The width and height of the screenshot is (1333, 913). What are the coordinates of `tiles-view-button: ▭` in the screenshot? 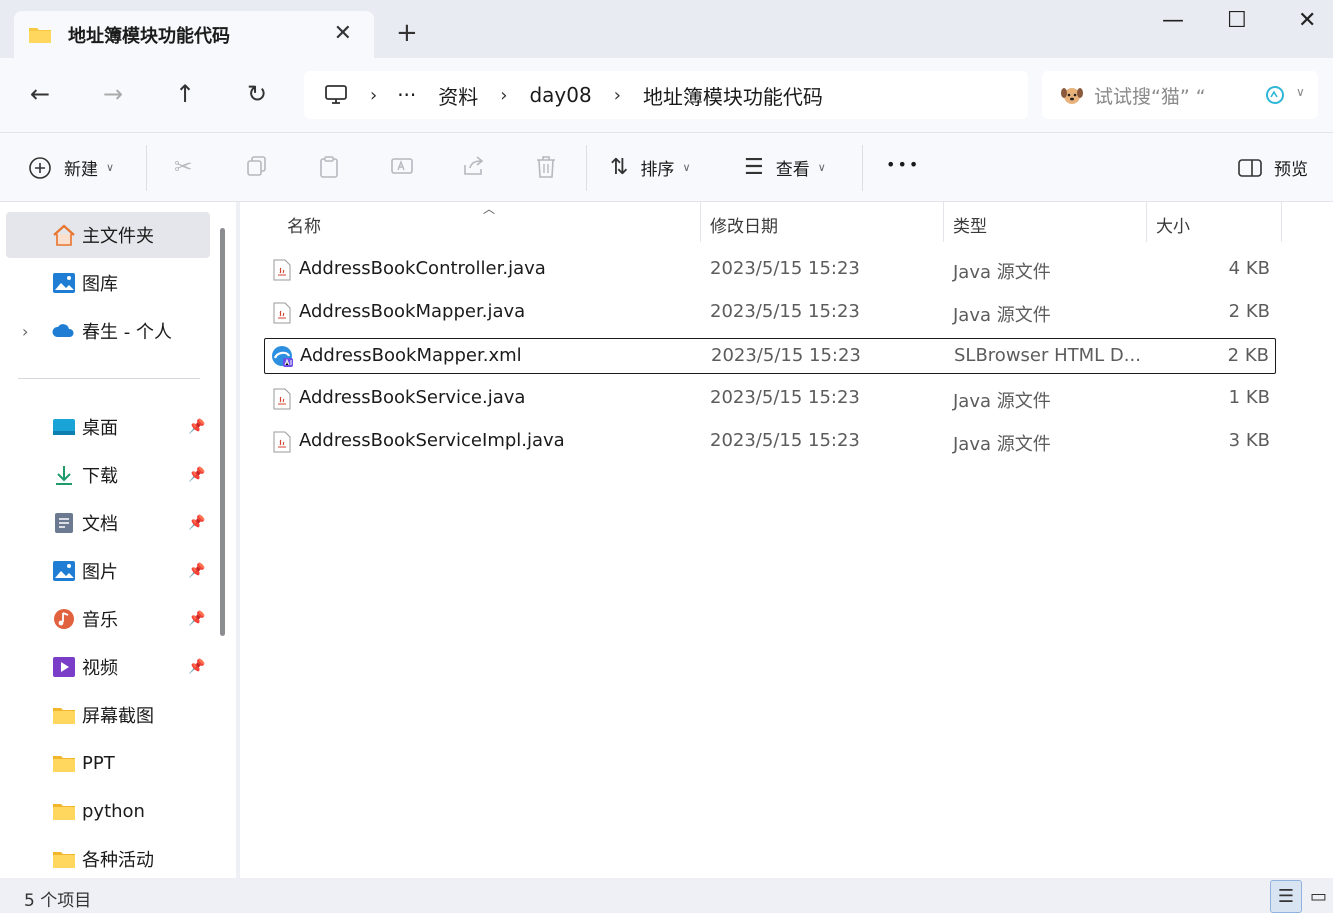 It's located at (1318, 896).